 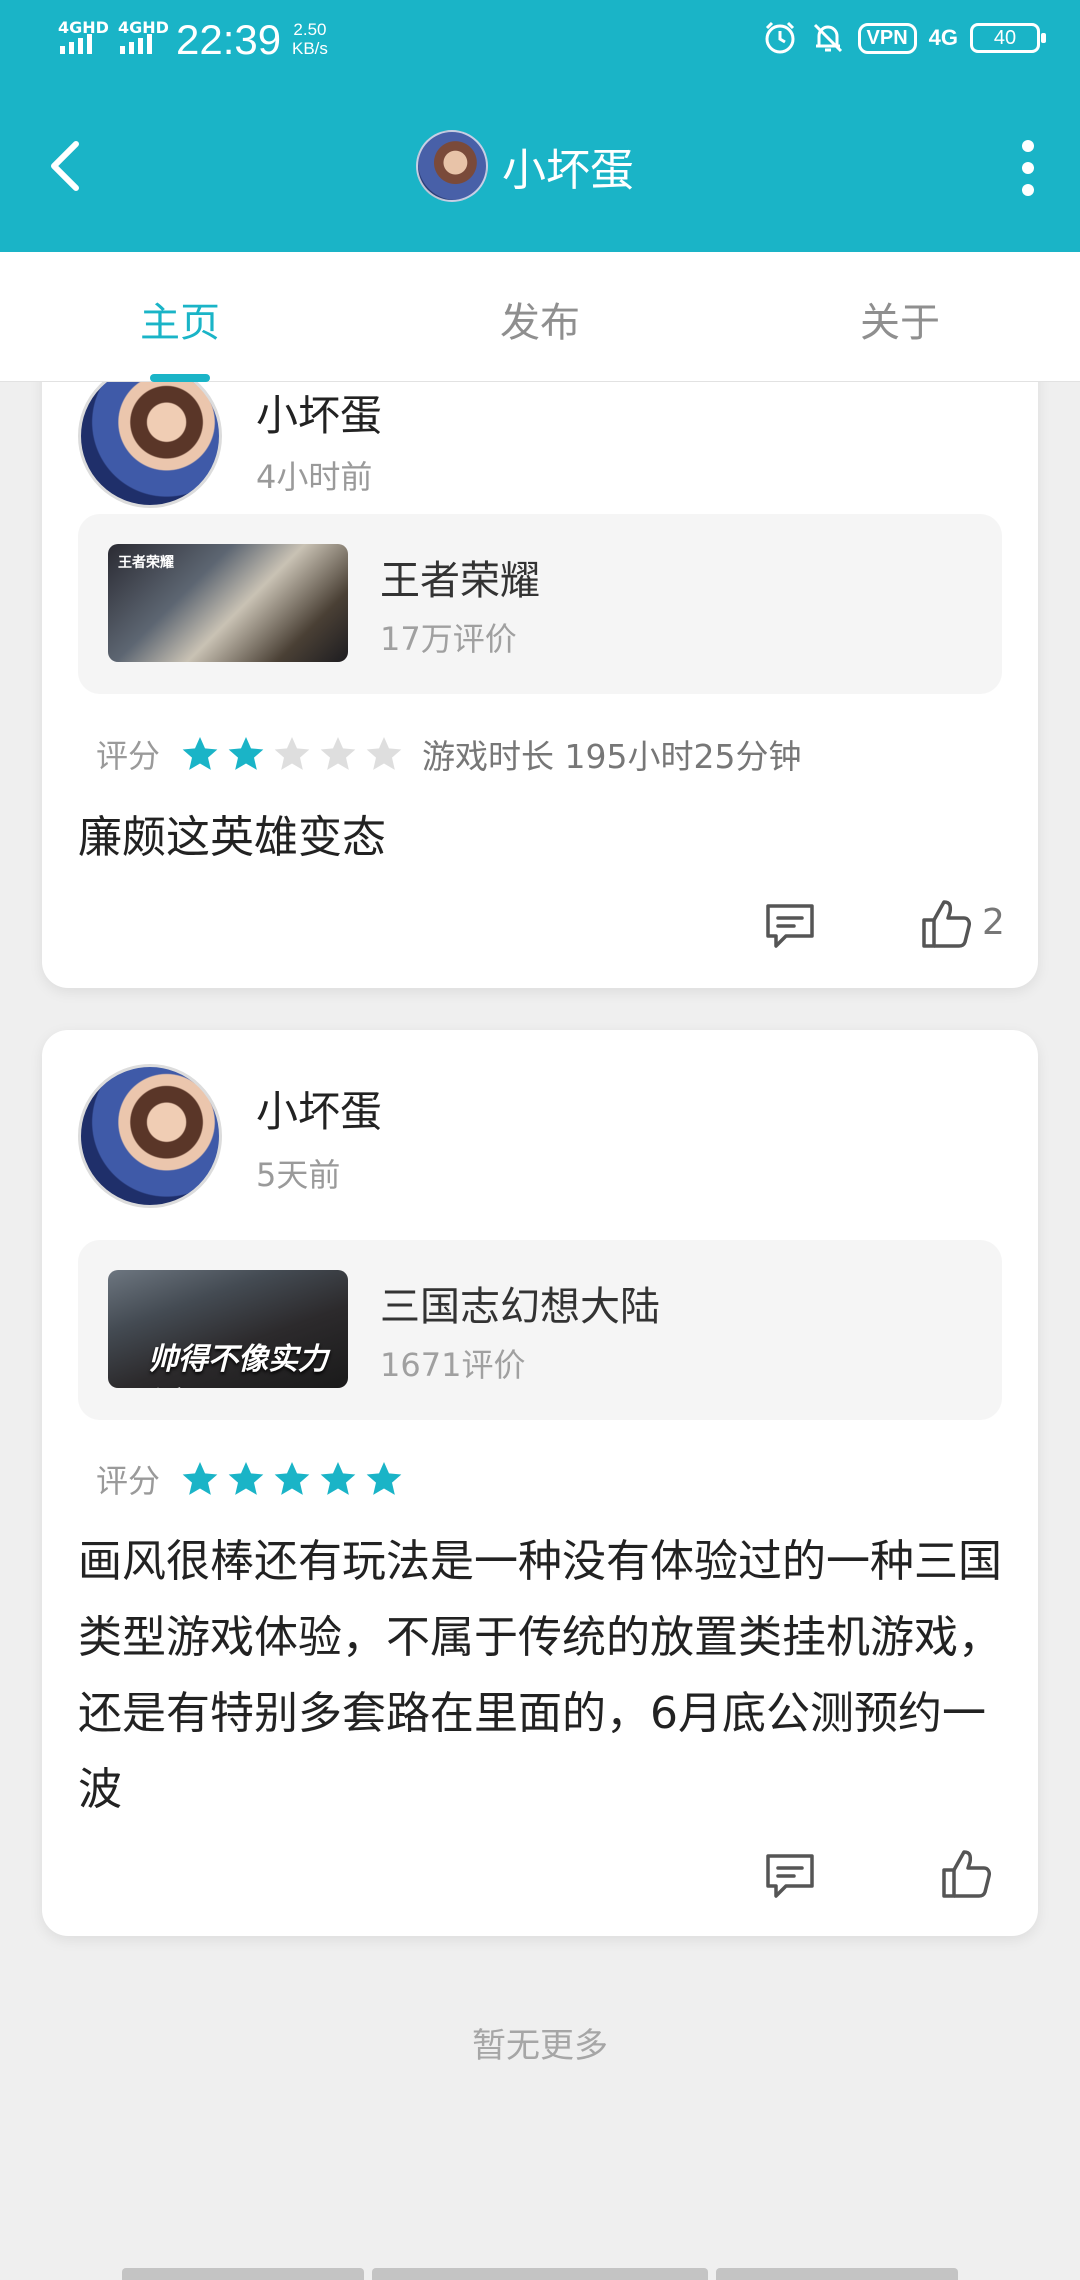 What do you see at coordinates (540, 42) in the screenshot?
I see `status-bar: 4GHD 4GHD 22:39 2.50 KB/s VPN 4G 40` at bounding box center [540, 42].